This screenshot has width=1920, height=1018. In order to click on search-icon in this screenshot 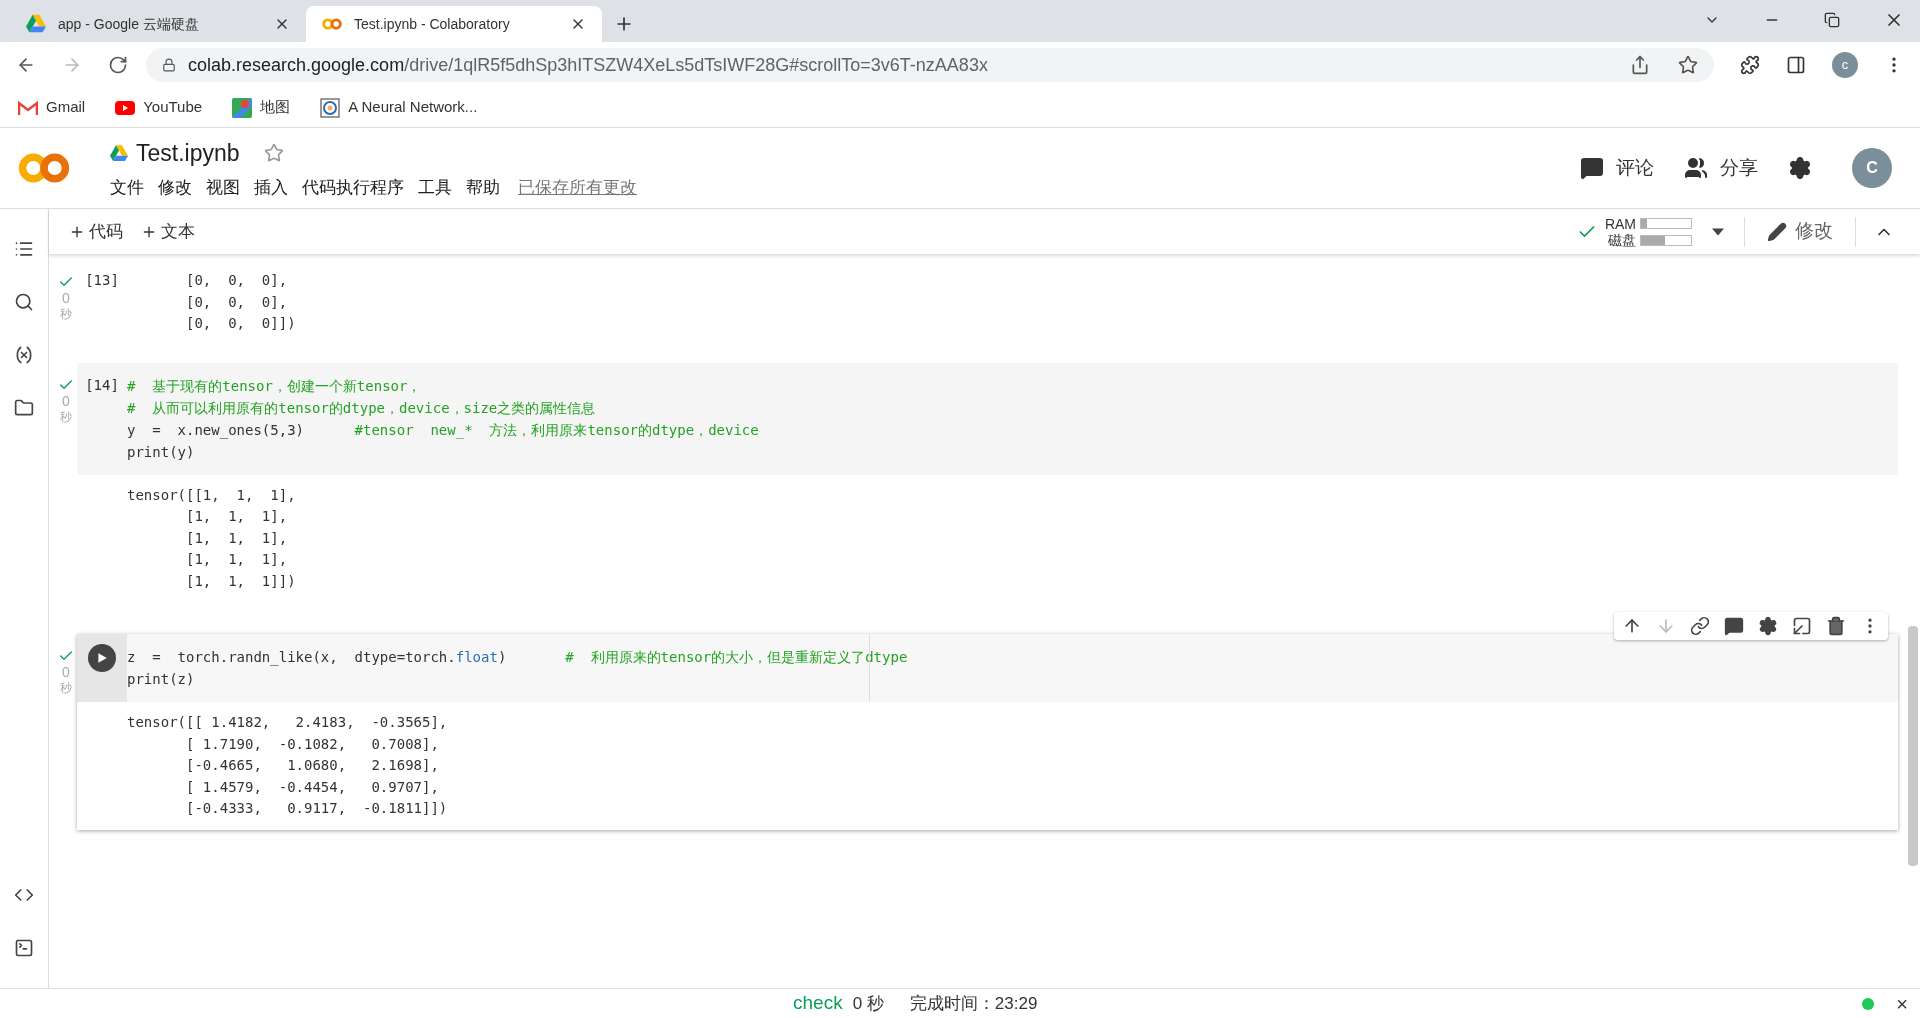, I will do `click(24, 302)`.